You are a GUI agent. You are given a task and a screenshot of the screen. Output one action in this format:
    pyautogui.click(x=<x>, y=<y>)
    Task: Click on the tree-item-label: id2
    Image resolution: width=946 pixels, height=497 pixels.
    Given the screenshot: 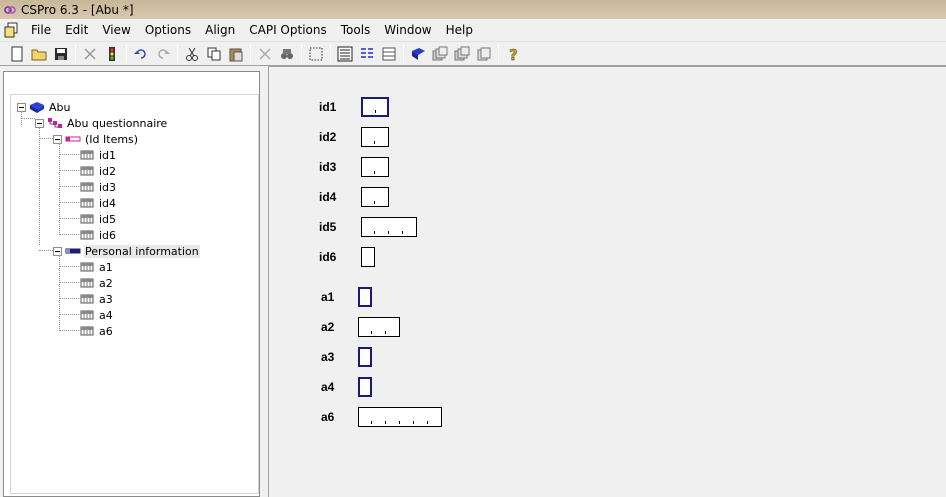 What is the action you would take?
    pyautogui.click(x=108, y=171)
    